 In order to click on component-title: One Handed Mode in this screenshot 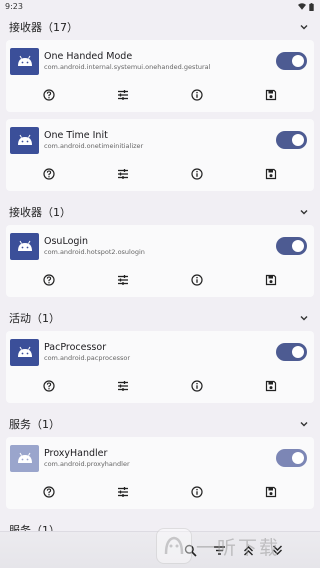, I will do `click(88, 56)`.